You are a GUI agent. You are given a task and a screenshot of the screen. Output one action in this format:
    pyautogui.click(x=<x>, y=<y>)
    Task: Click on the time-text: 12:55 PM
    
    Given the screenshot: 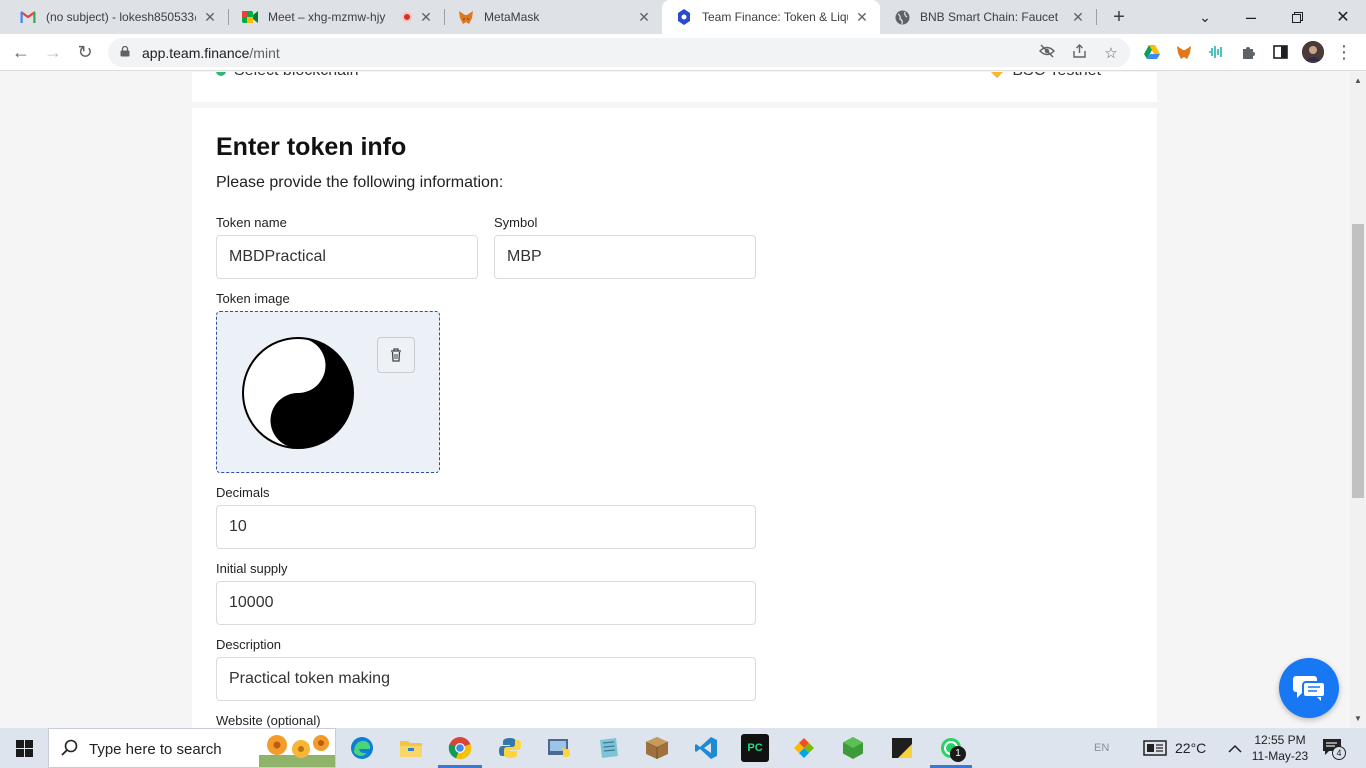 What is the action you would take?
    pyautogui.click(x=1280, y=740)
    